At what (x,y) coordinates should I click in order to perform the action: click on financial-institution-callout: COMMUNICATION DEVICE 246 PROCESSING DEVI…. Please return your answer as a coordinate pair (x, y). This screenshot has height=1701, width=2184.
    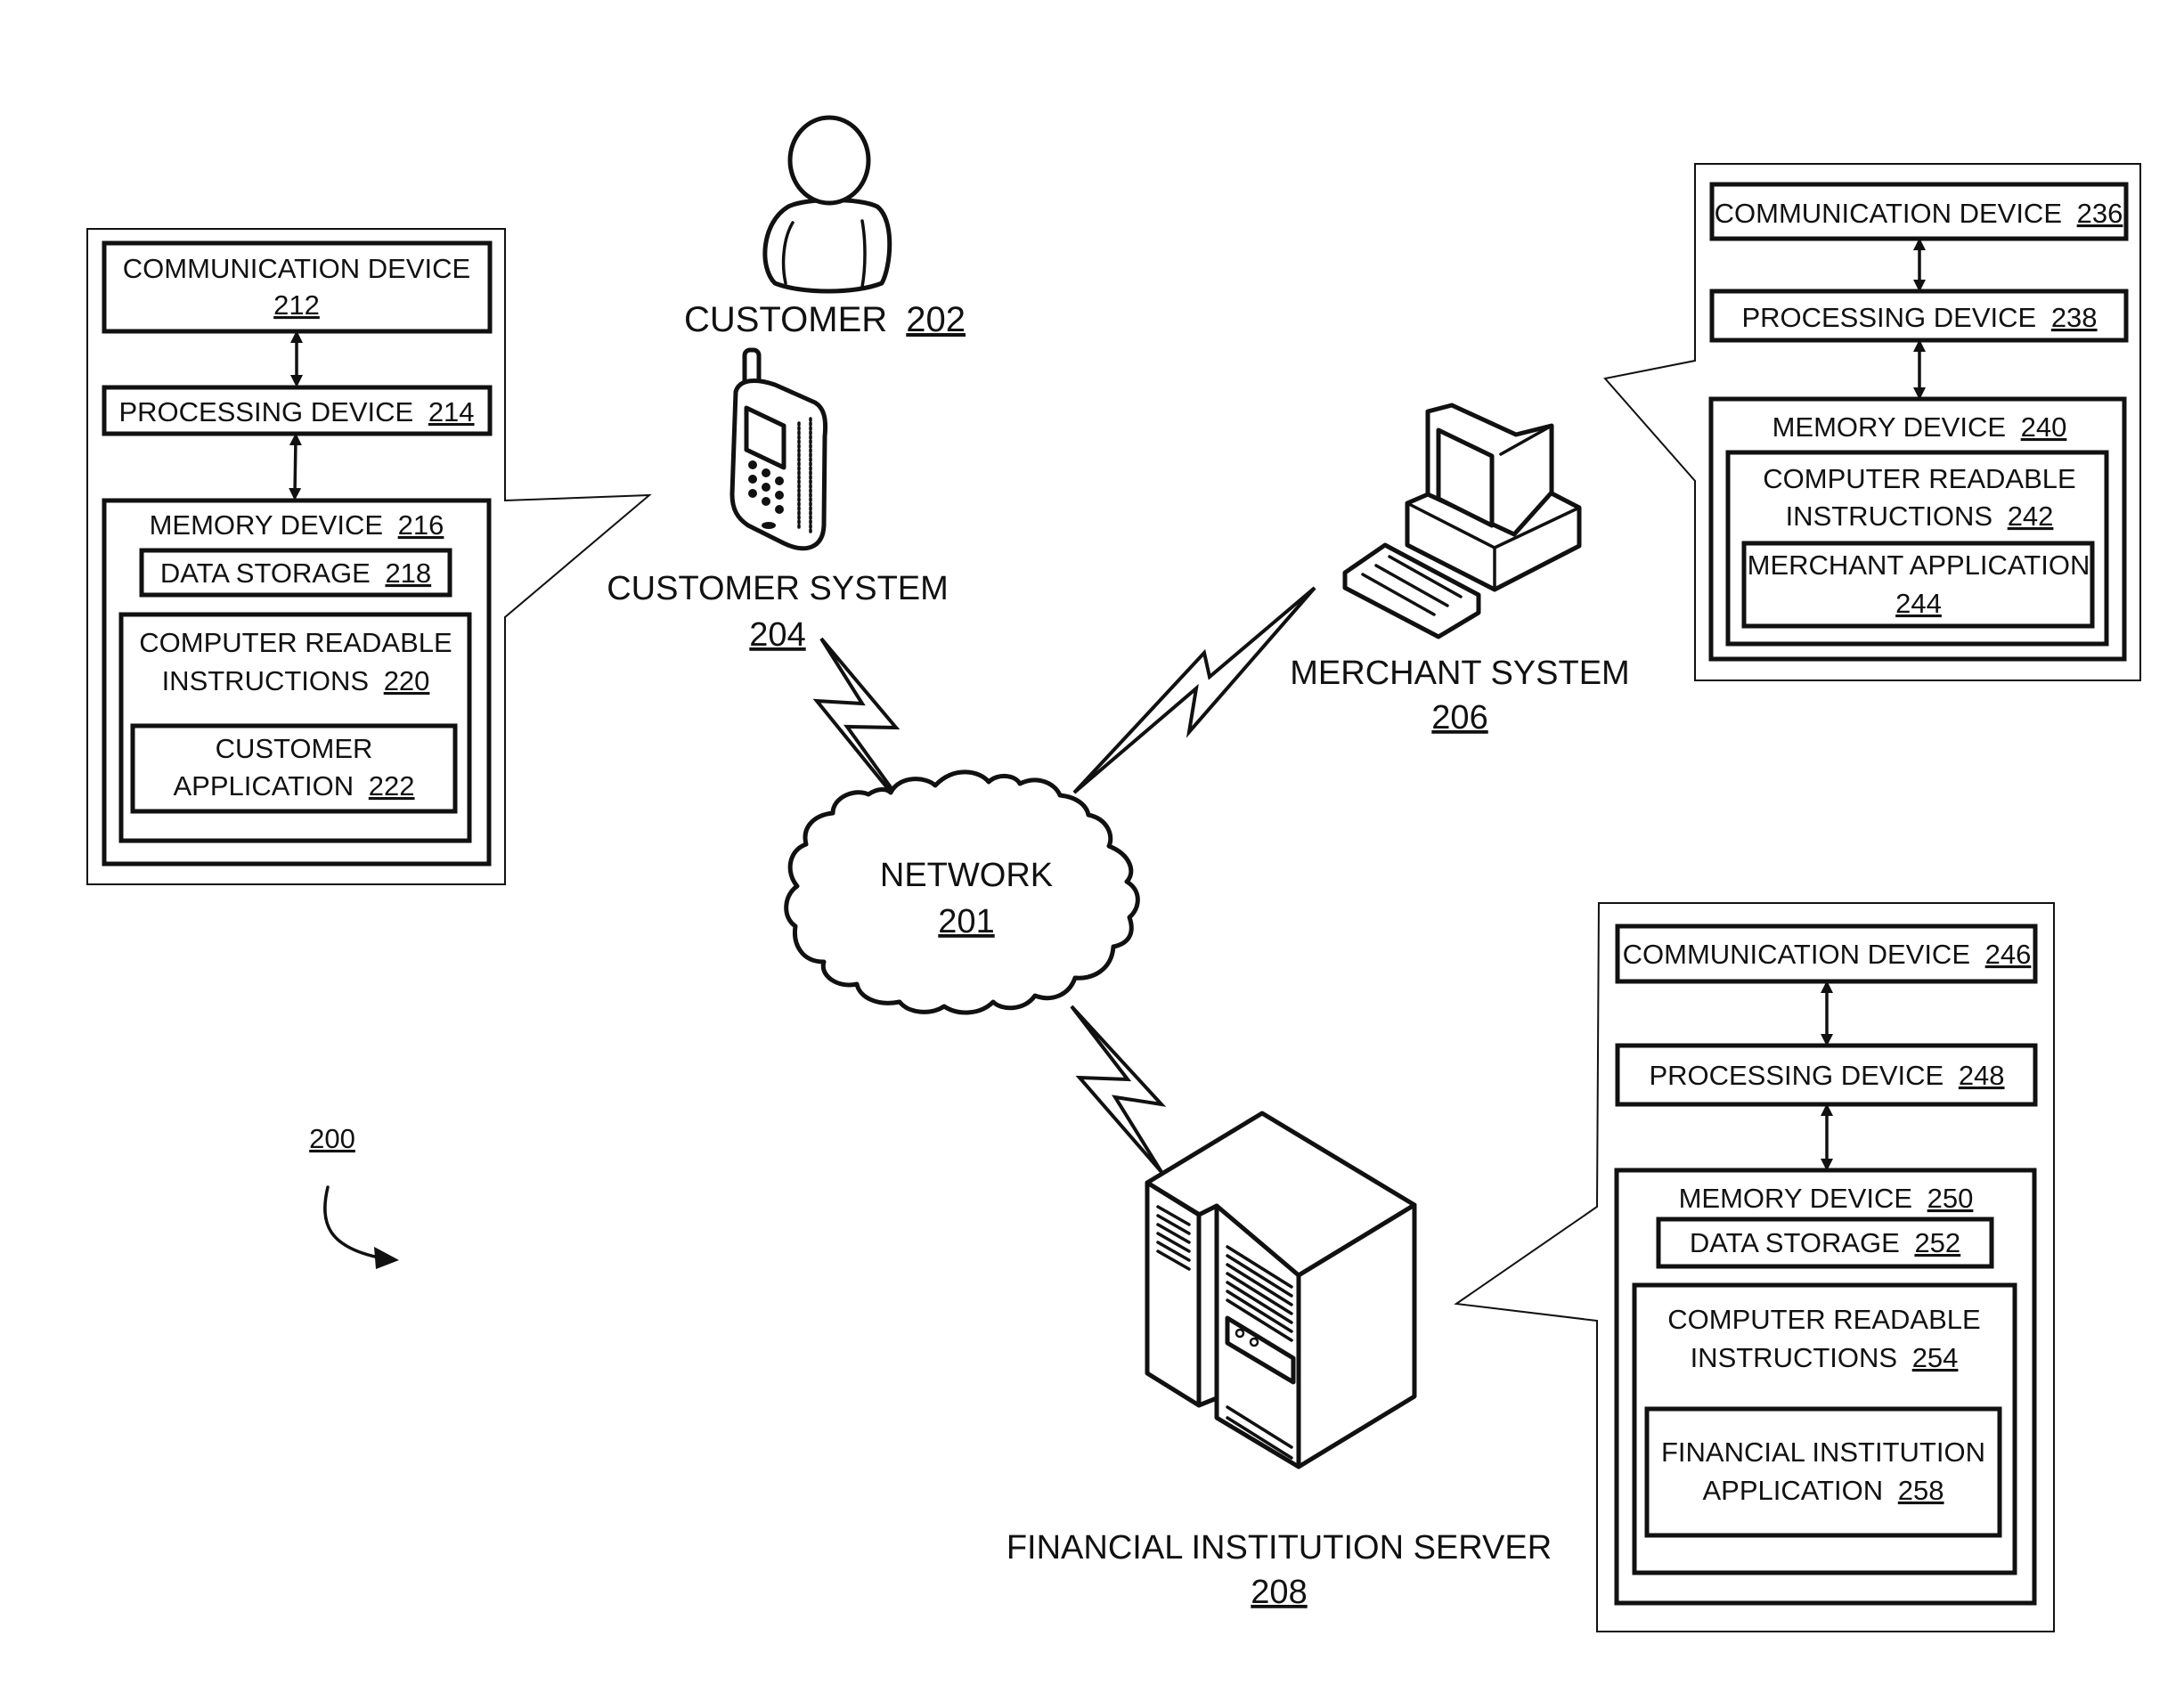
    Looking at the image, I should click on (1754, 1267).